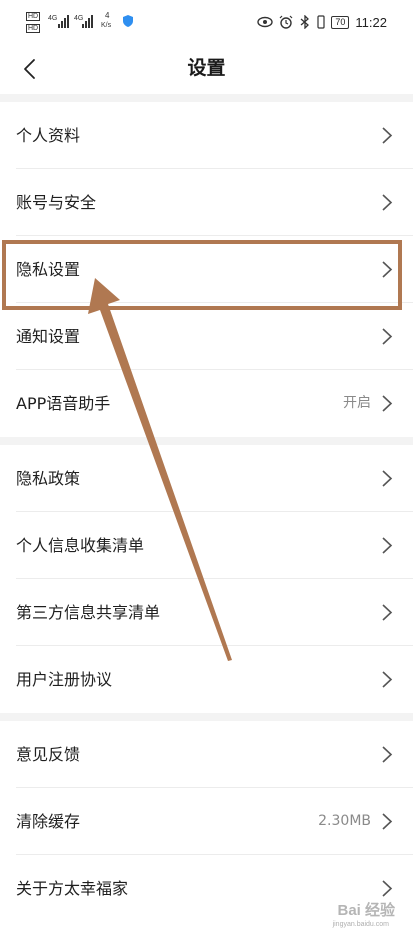 This screenshot has height=928, width=413. Describe the element at coordinates (206, 478) in the screenshot. I see `settings-item-privacy-policy: 隐私政策` at that location.